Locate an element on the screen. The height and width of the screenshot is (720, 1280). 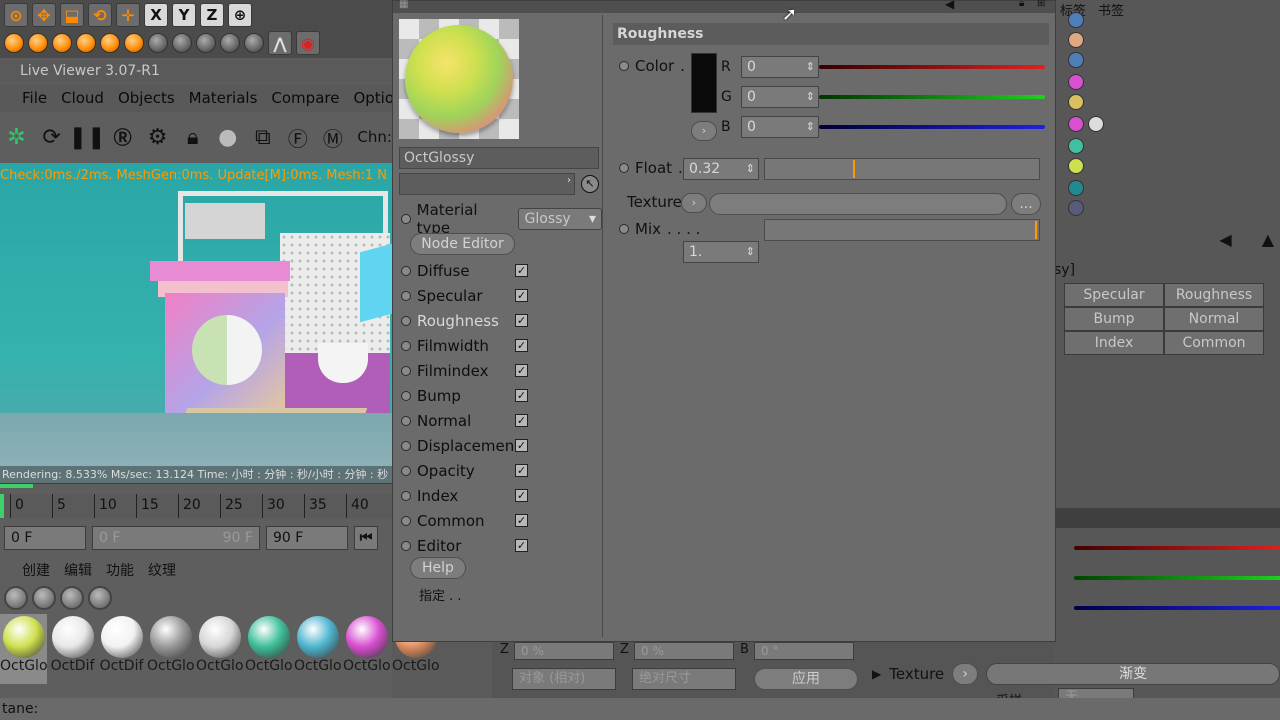
size-select: 绝对尺寸 is located at coordinates (684, 679).